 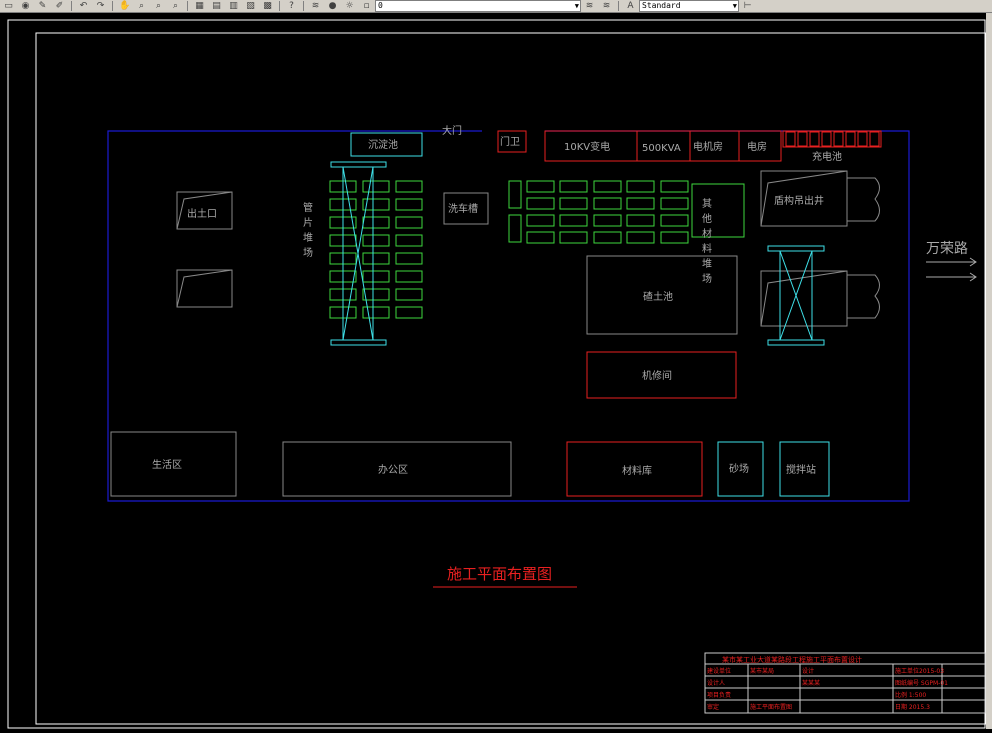 What do you see at coordinates (83, 6) in the screenshot?
I see `undo-icon: ↶` at bounding box center [83, 6].